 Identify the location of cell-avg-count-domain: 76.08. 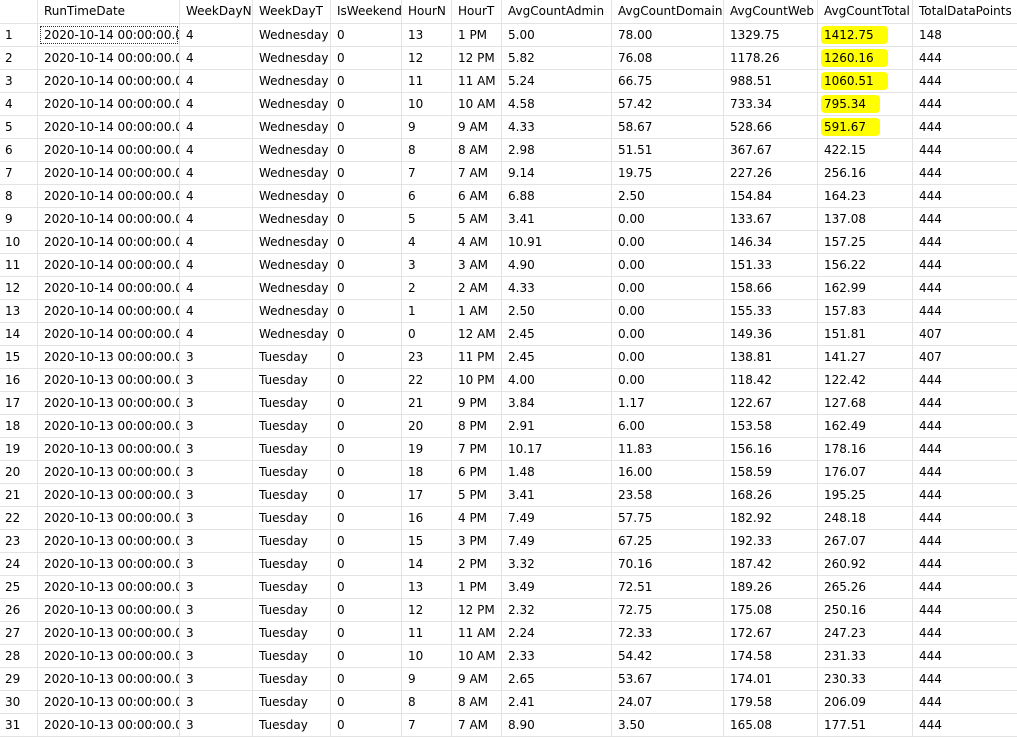
(668, 58).